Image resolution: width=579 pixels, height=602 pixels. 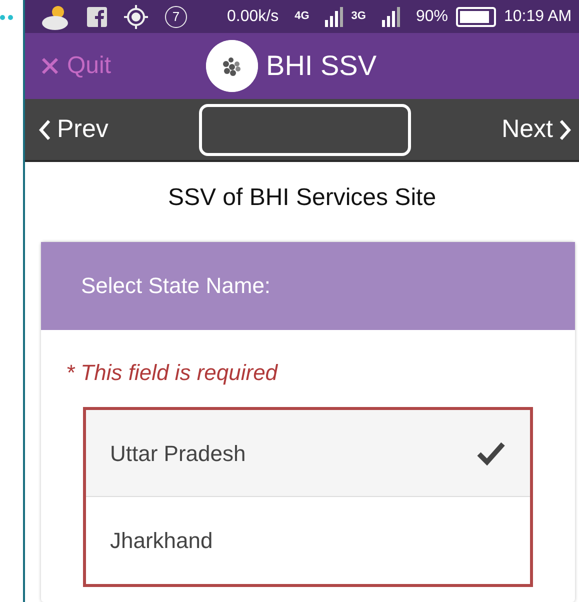 What do you see at coordinates (565, 129) in the screenshot?
I see `chevron-right-icon` at bounding box center [565, 129].